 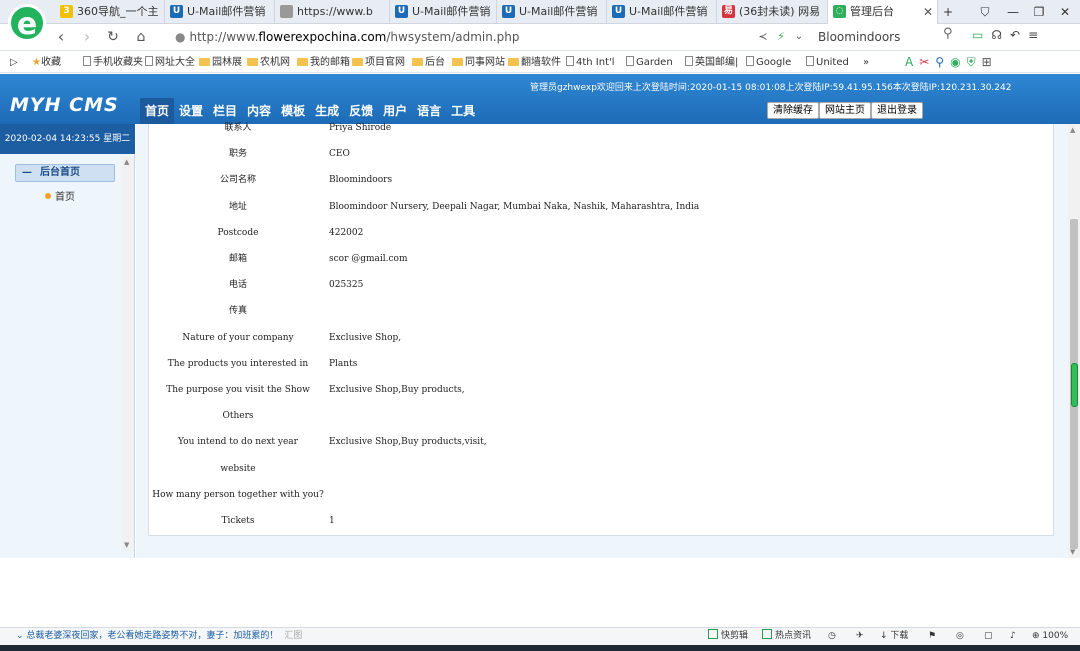 I want to click on bookmark-item: 网址大全, so click(x=170, y=62).